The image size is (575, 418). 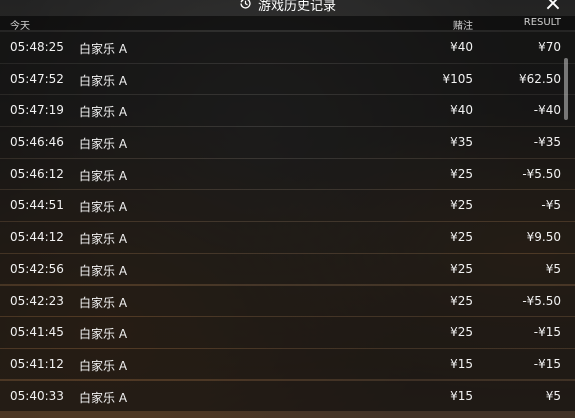 I want to click on history-row: 05:41:45 白家乐 A ¥25 -¥15, so click(x=287, y=332).